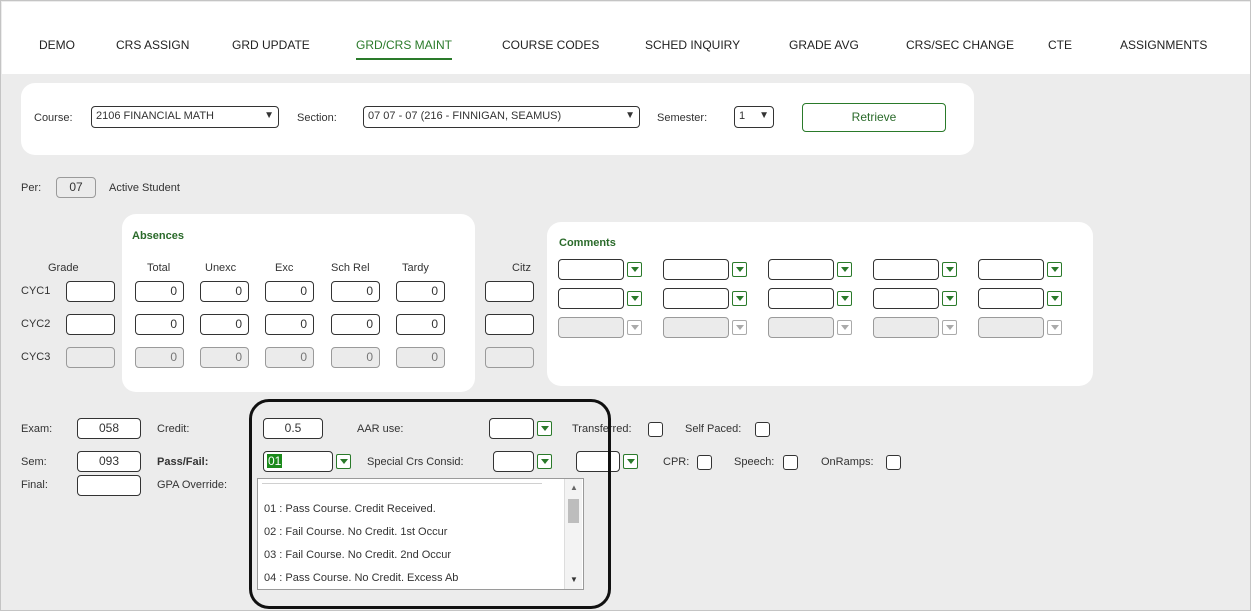 The width and height of the screenshot is (1251, 611). Describe the element at coordinates (404, 49) in the screenshot. I see `nav-tab-grd-crs-maint: GRD/CRS MAINT` at that location.